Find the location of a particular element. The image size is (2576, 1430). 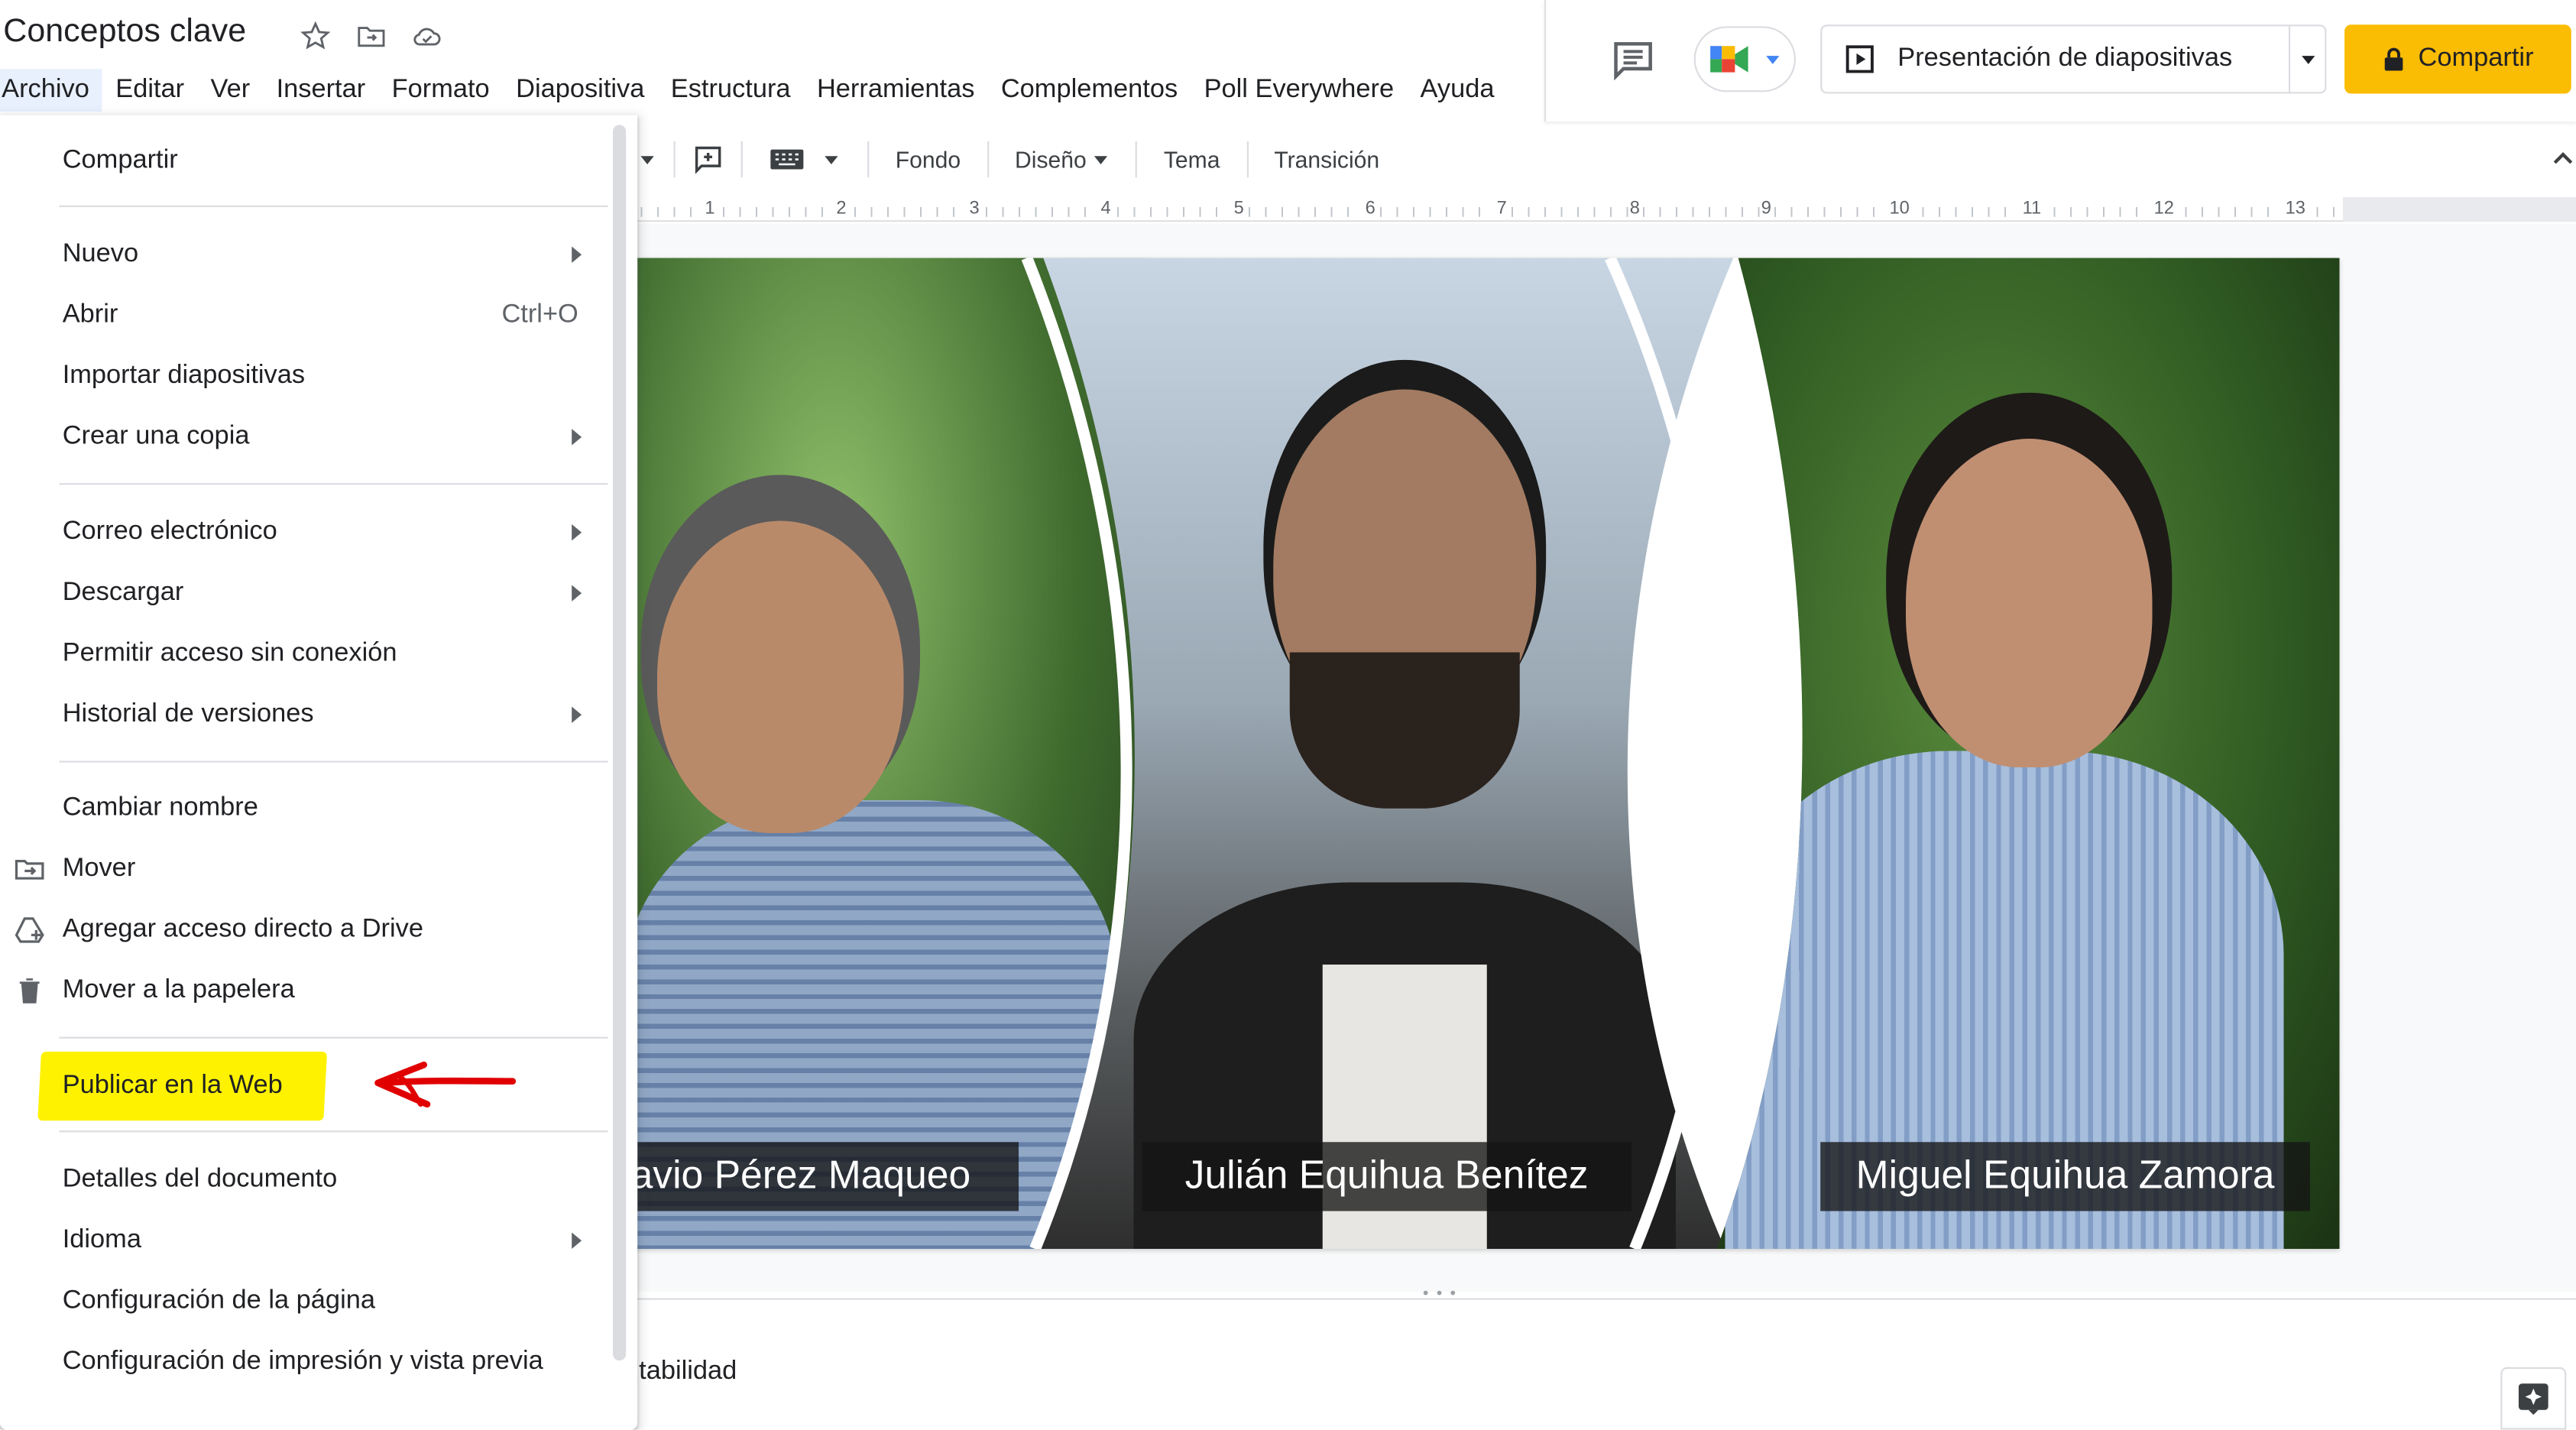

menu-item-label: Compartir is located at coordinates (120, 160).